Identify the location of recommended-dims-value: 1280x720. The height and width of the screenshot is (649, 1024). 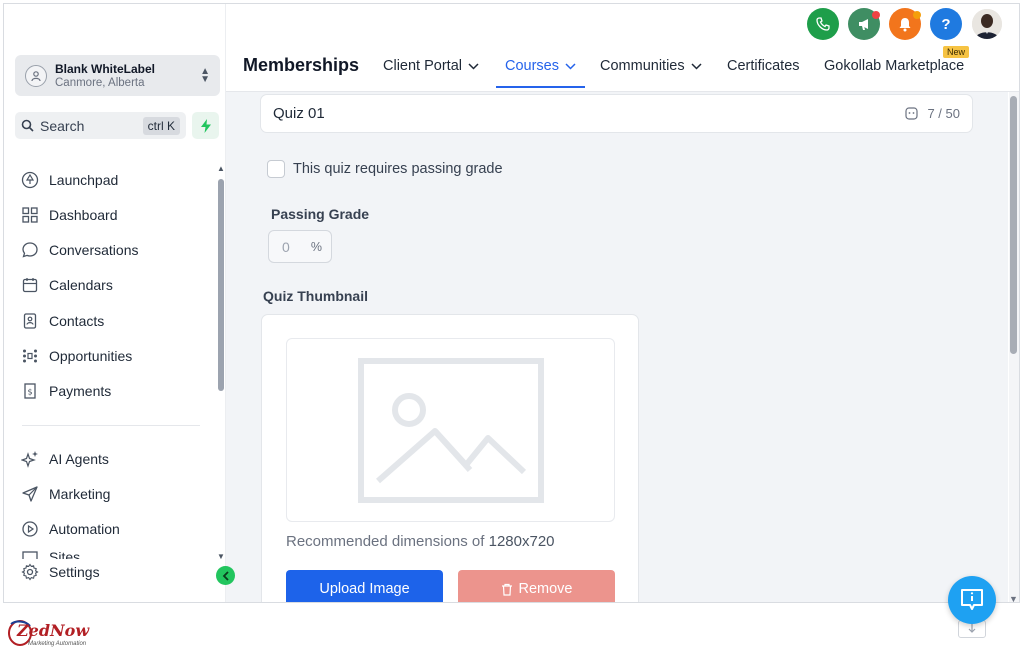
(521, 541).